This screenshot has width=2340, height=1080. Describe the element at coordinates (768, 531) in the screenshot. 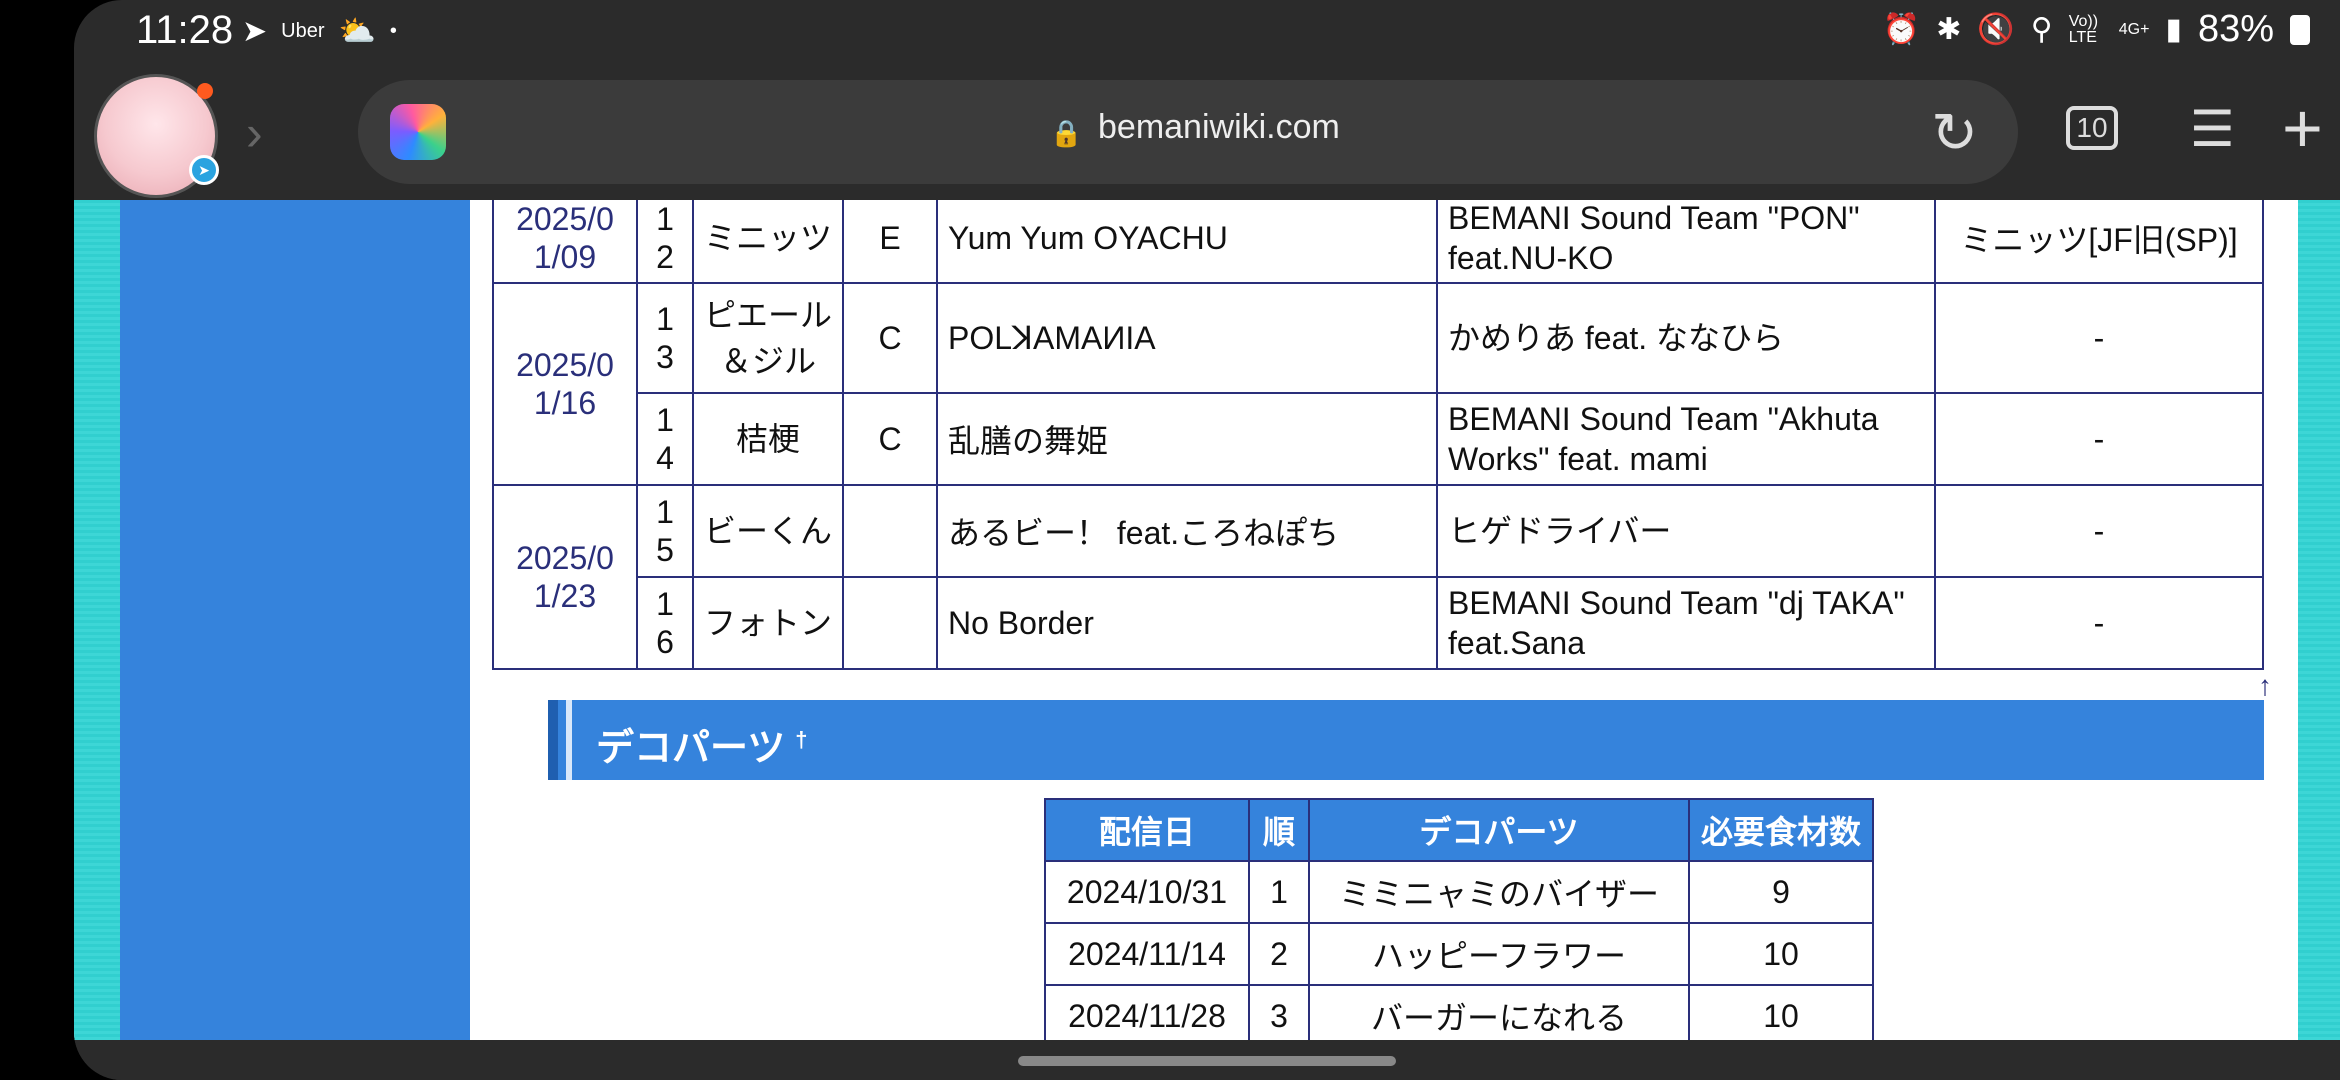

I see `character-cell: ビーくん` at that location.